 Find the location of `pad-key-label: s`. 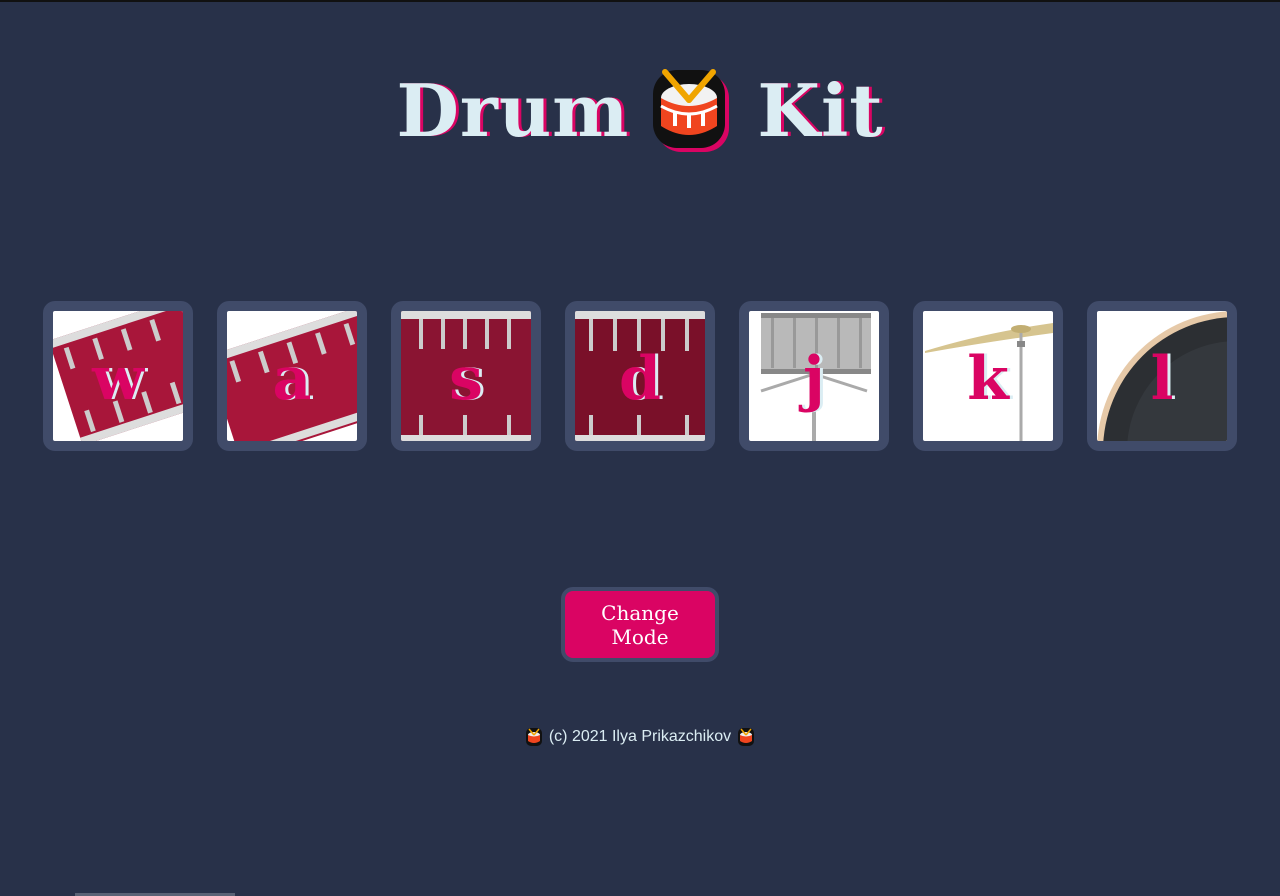

pad-key-label: s is located at coordinates (466, 379).